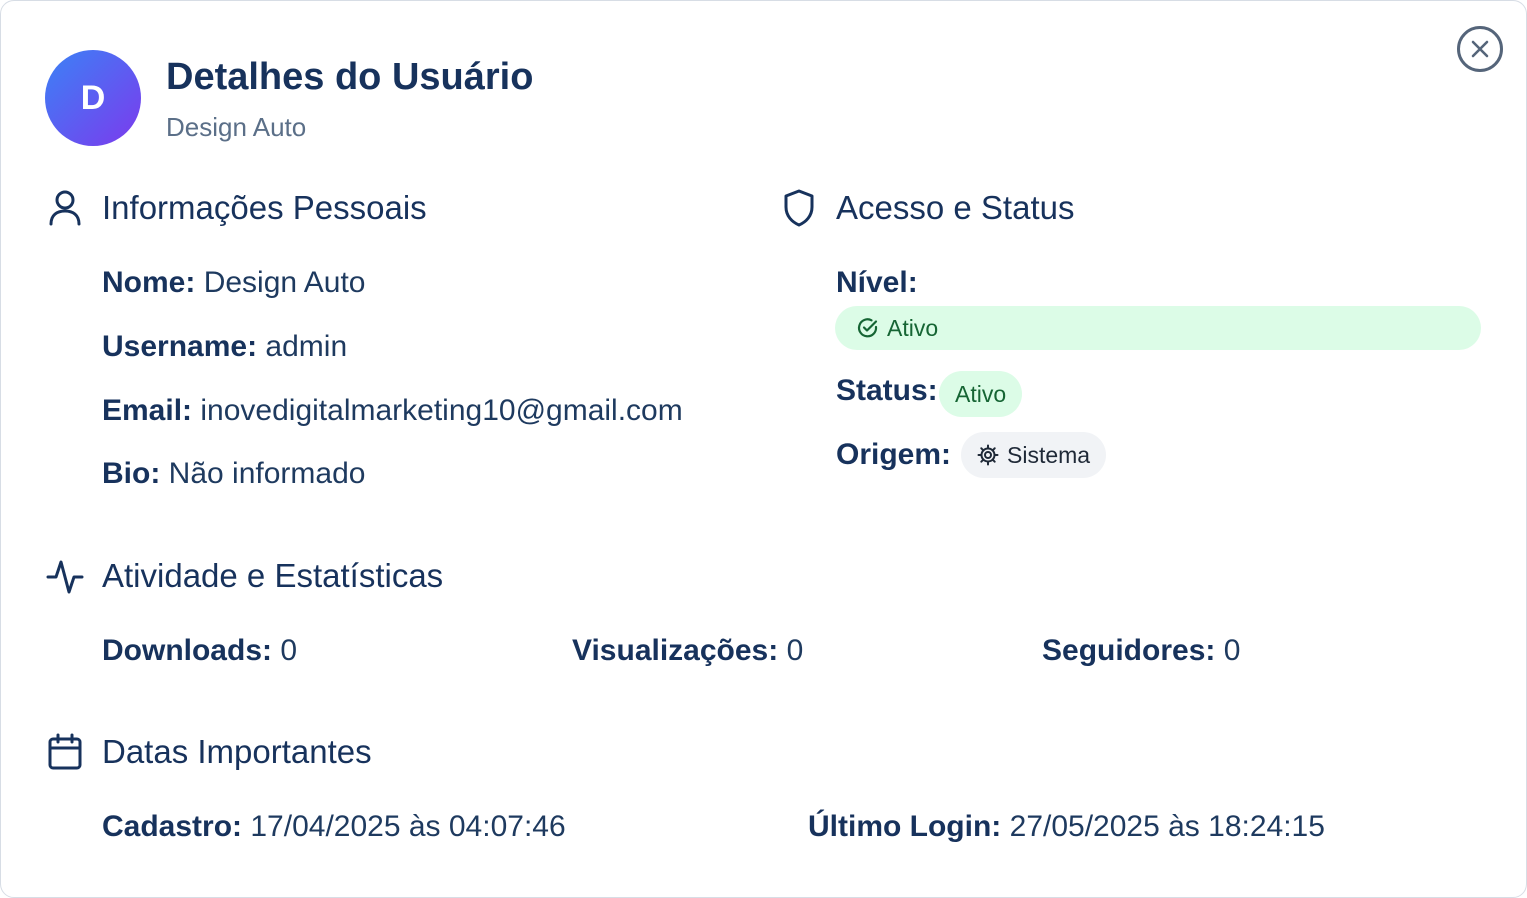 Image resolution: width=1527 pixels, height=898 pixels. I want to click on field-level-label: Nível:, so click(877, 282).